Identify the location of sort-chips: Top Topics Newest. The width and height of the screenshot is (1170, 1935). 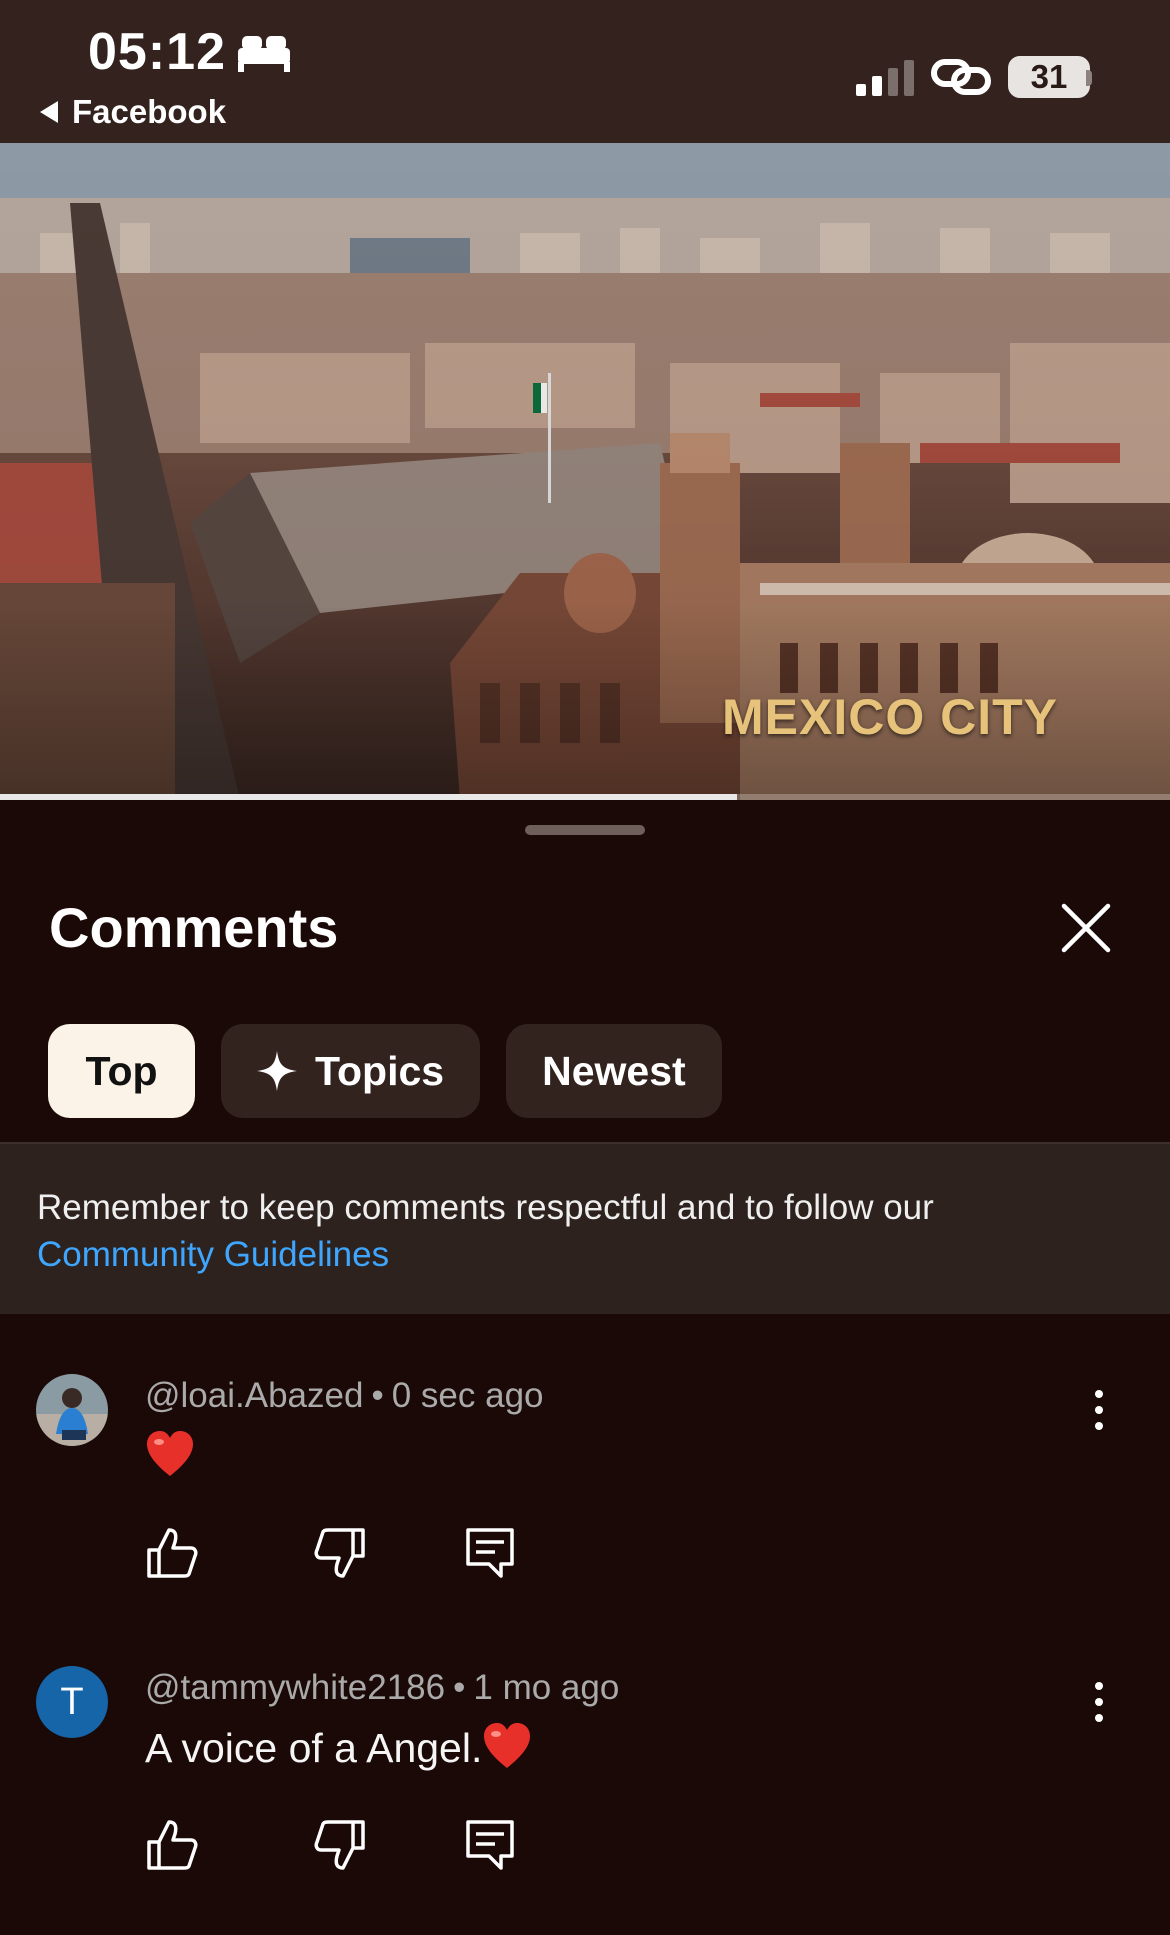
(385, 1071).